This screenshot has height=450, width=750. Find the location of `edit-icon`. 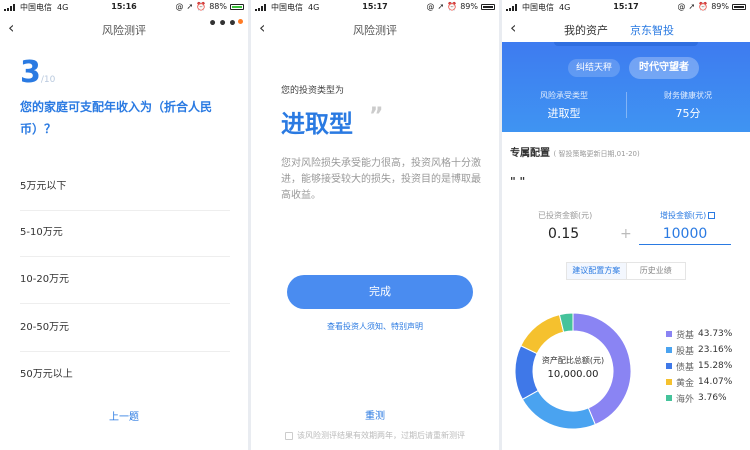

edit-icon is located at coordinates (712, 215).